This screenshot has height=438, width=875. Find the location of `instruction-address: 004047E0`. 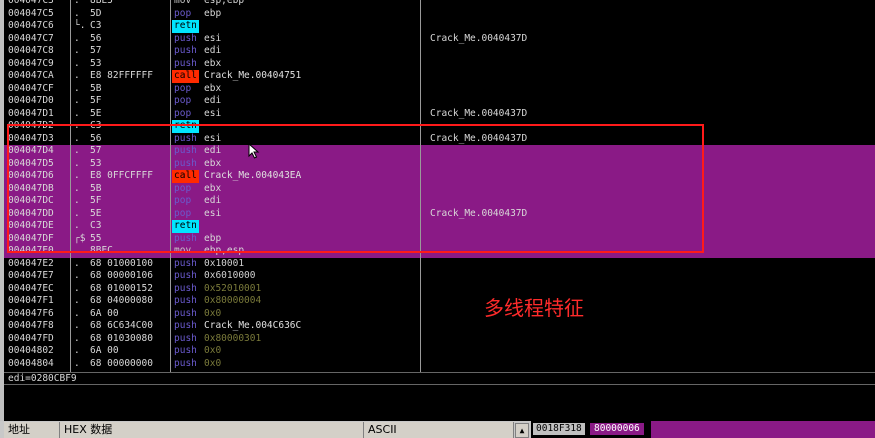

instruction-address: 004047E0 is located at coordinates (31, 250).